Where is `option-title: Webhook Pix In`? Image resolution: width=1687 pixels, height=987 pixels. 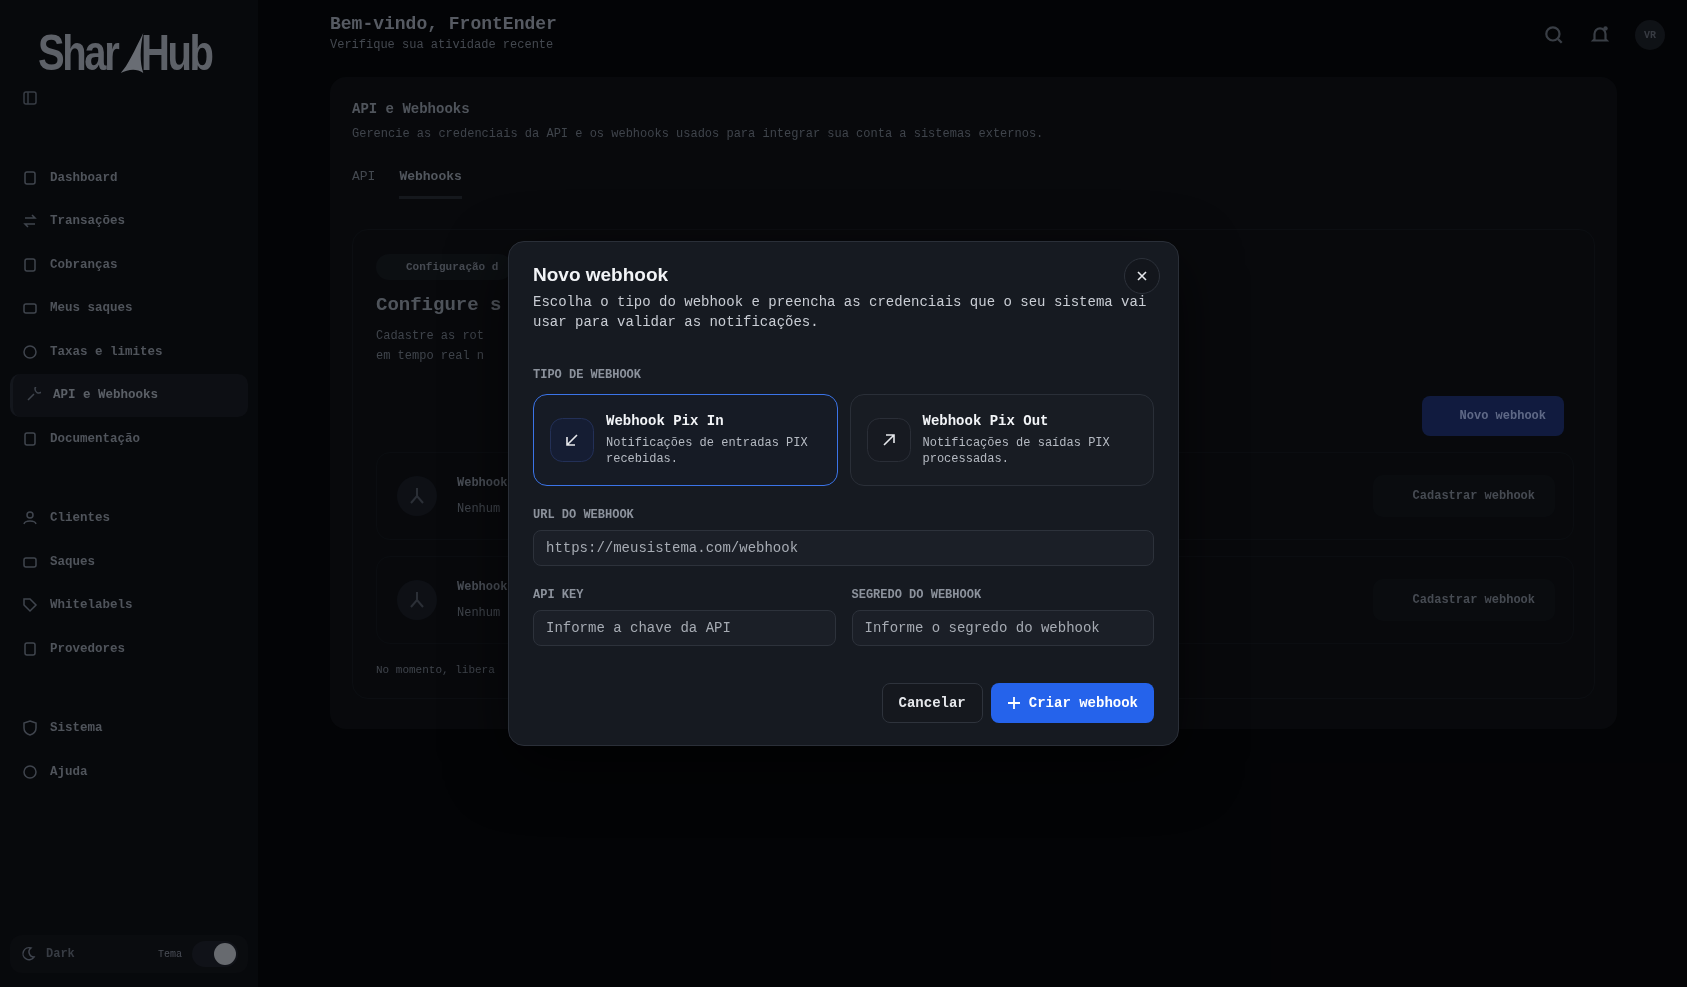 option-title: Webhook Pix In is located at coordinates (665, 421).